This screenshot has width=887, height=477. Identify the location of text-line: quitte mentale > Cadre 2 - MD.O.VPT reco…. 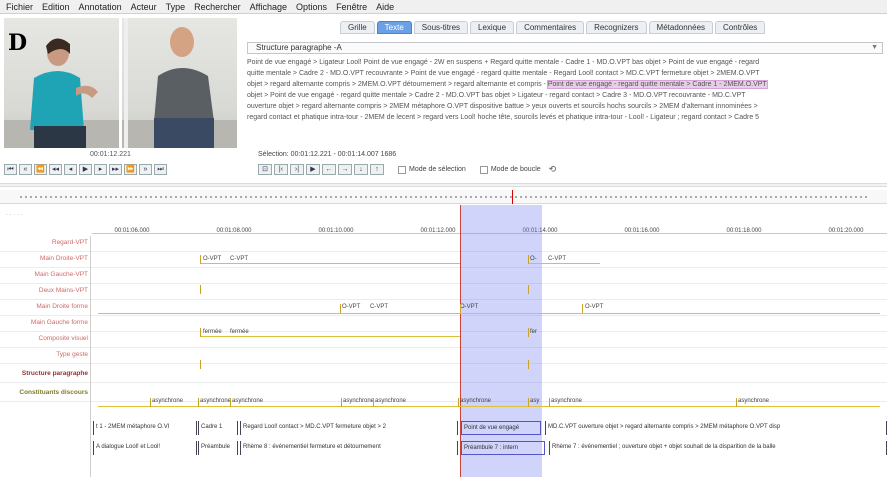
(503, 73).